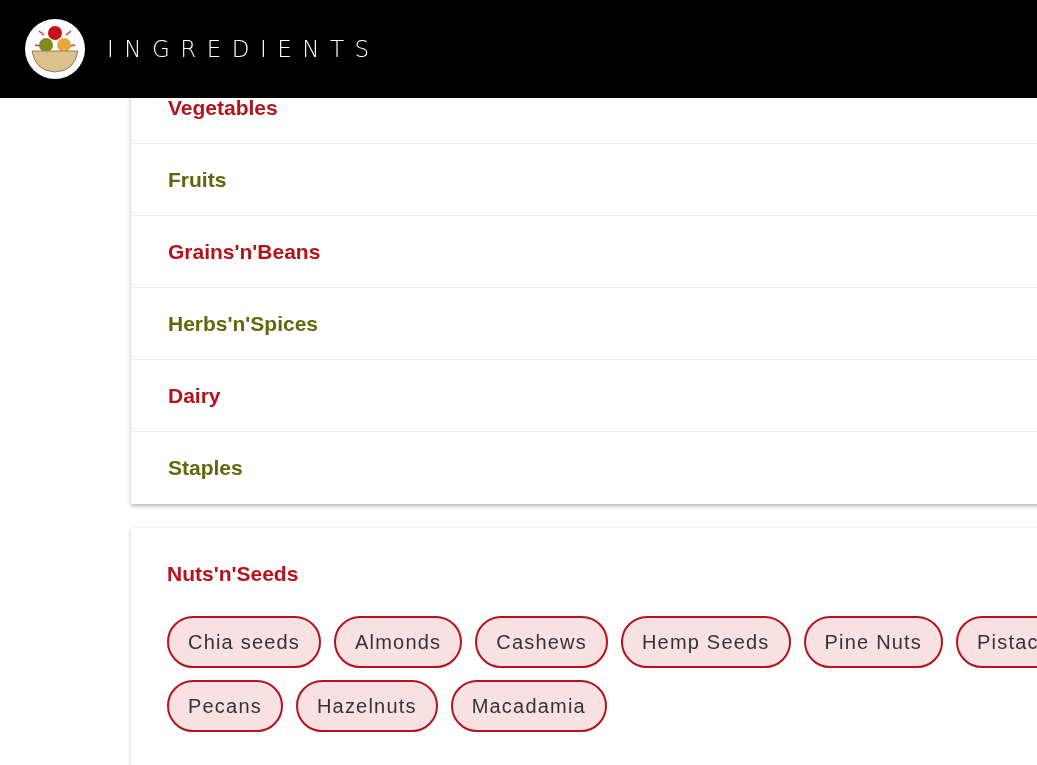 Image resolution: width=1037 pixels, height=765 pixels. I want to click on category-item: Herbs'n'Spices, so click(243, 323).